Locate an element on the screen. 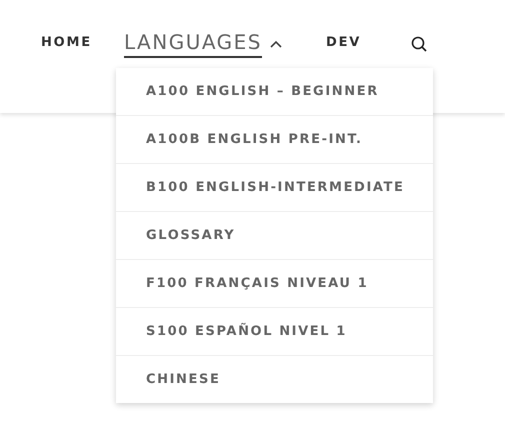  menu-item: GLOSSARY is located at coordinates (274, 235).